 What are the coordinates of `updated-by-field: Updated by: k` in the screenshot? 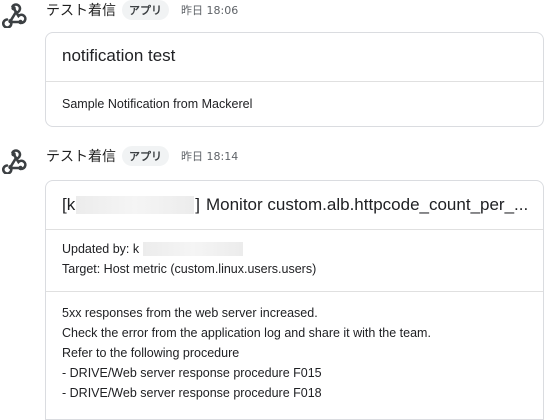 It's located at (189, 249).